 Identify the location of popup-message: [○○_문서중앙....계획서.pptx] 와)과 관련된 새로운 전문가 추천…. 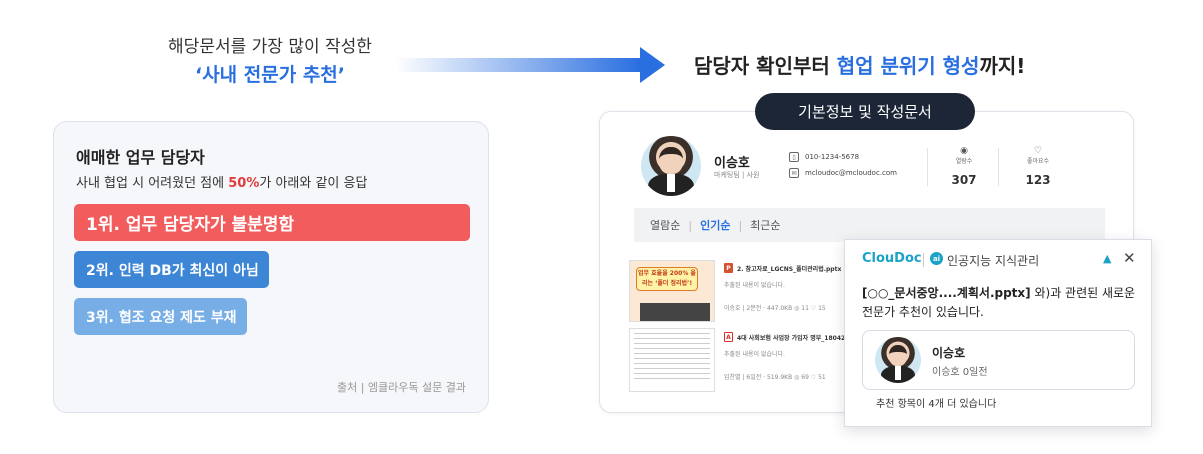
(1003, 303).